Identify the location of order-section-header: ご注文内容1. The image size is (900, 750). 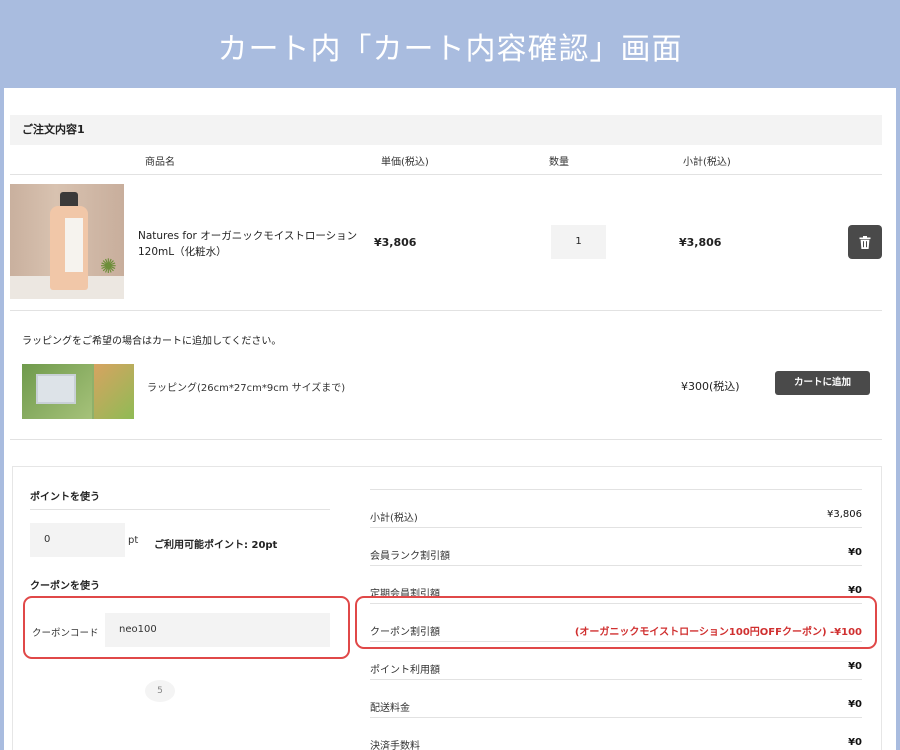
(446, 130).